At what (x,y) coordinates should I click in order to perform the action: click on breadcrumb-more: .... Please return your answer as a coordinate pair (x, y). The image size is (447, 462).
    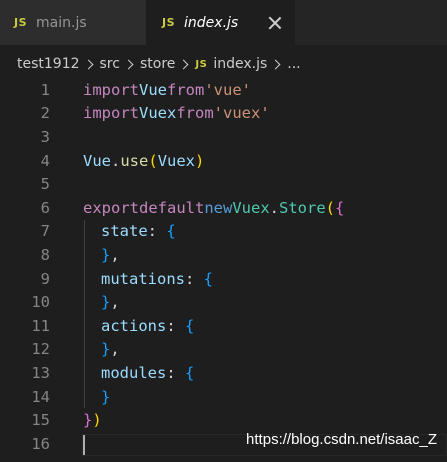
    Looking at the image, I should click on (293, 64).